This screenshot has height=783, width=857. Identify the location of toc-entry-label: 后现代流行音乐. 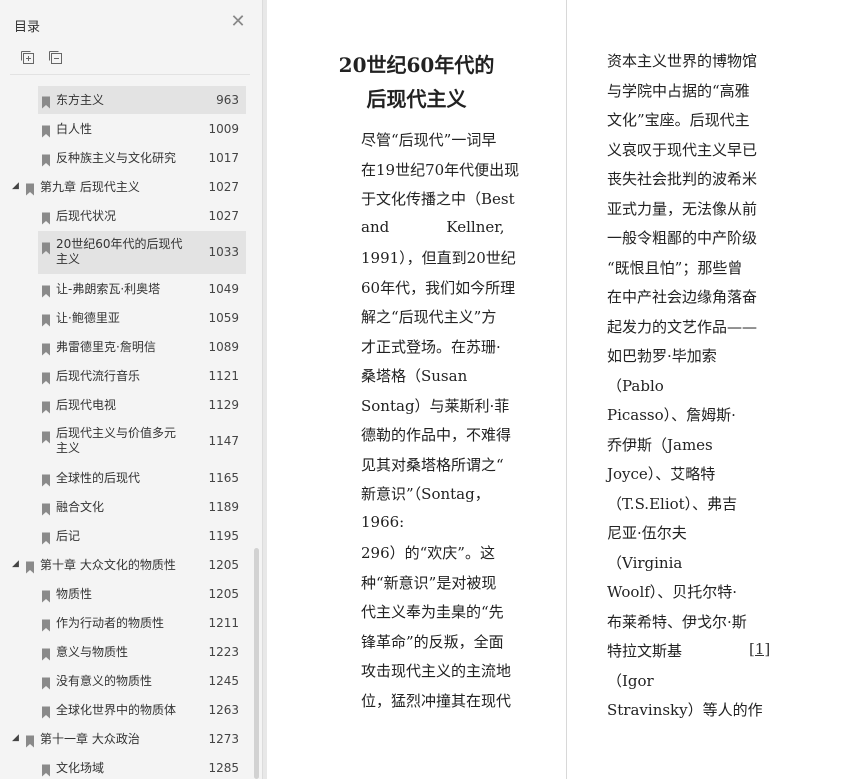
(98, 375).